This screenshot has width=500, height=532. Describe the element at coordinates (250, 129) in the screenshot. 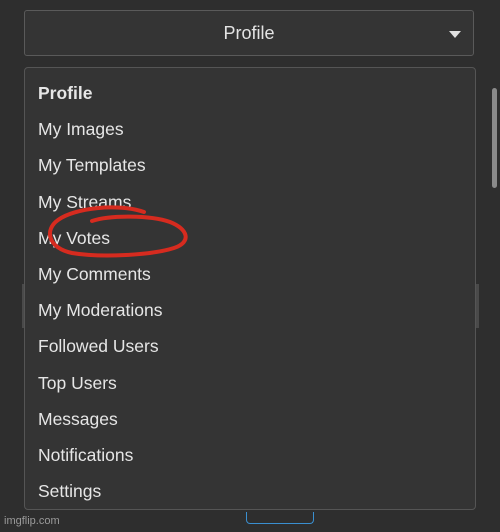

I see `menu-item-my-images: My Images` at that location.